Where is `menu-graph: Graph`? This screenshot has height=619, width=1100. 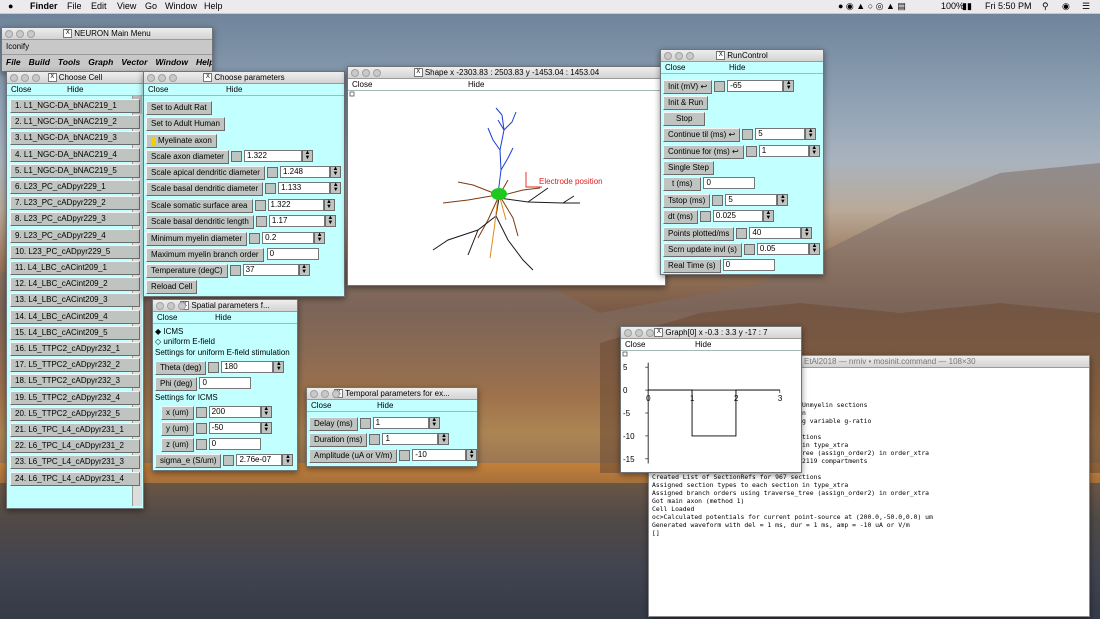
menu-graph: Graph is located at coordinates (100, 62).